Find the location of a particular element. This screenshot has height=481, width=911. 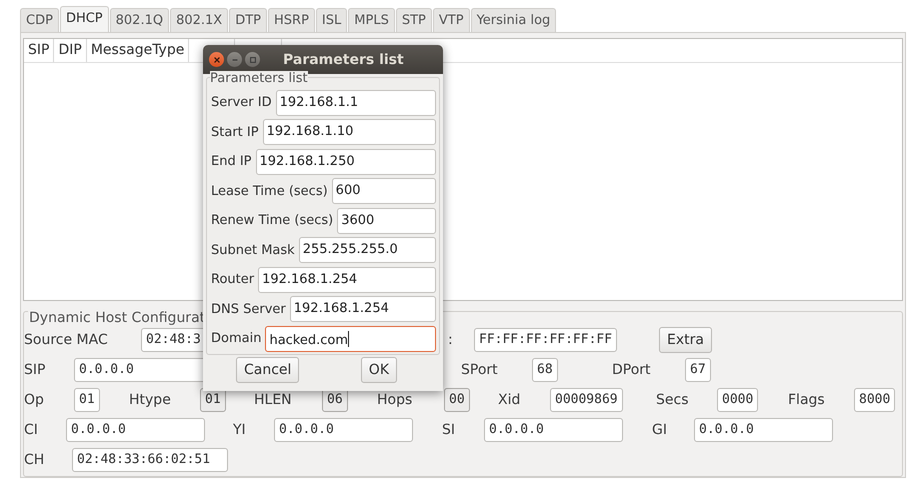

field-label: Secs is located at coordinates (672, 400).